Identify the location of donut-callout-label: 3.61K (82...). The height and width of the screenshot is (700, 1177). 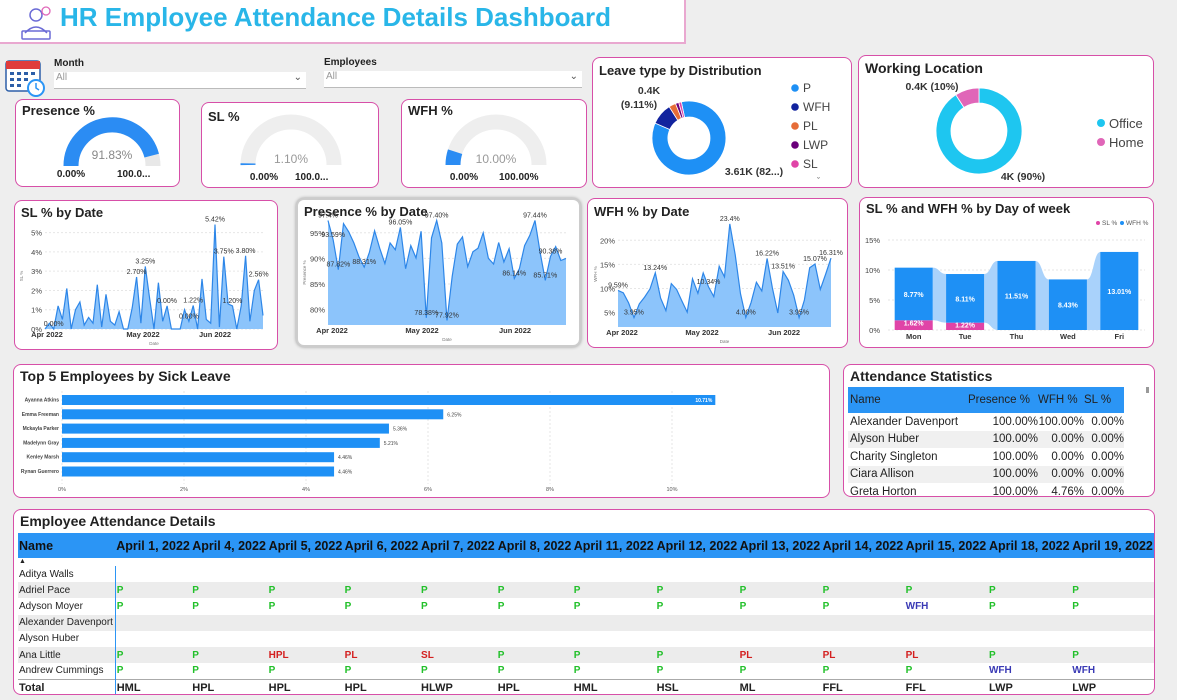
(754, 172).